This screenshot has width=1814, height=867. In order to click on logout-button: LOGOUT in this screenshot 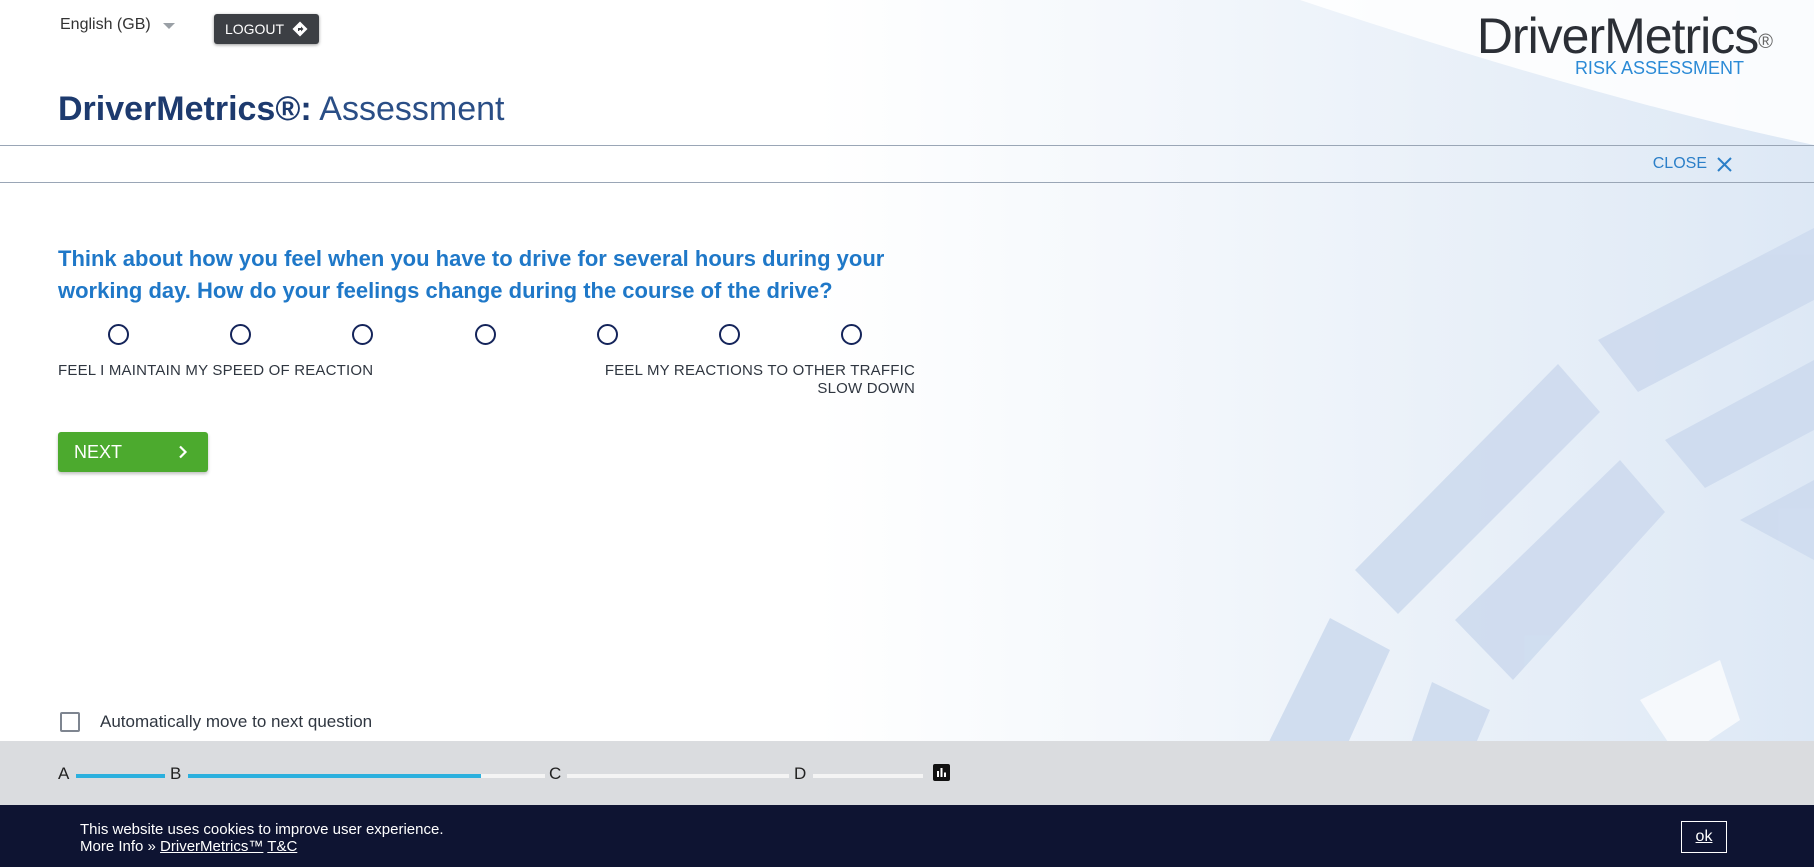, I will do `click(266, 29)`.